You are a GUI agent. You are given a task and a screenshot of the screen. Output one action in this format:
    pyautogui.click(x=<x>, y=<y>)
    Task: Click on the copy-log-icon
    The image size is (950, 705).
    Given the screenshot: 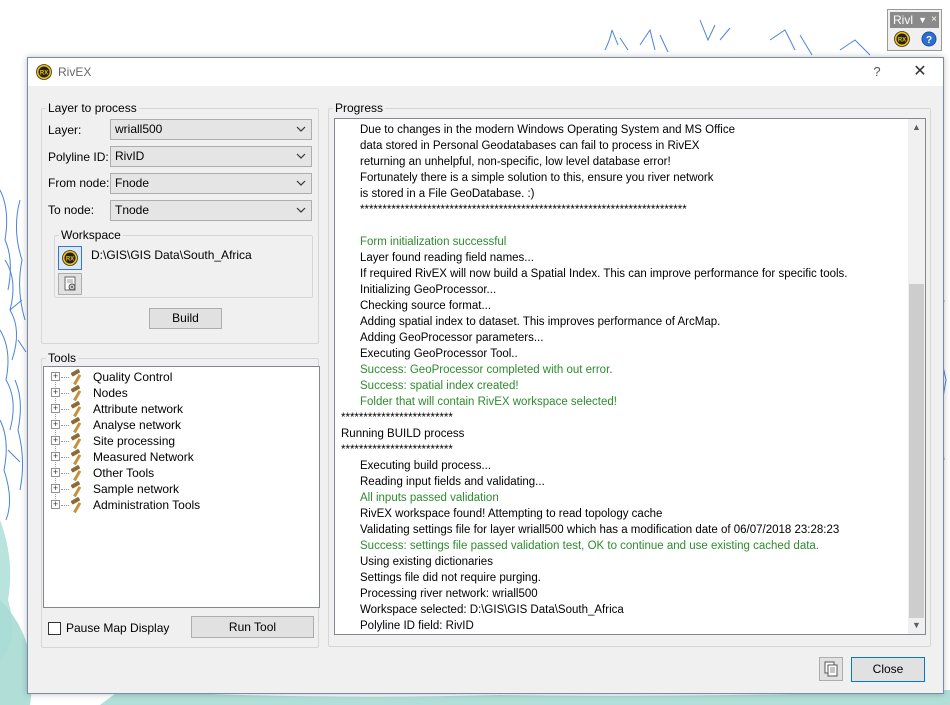 What is the action you would take?
    pyautogui.click(x=831, y=669)
    